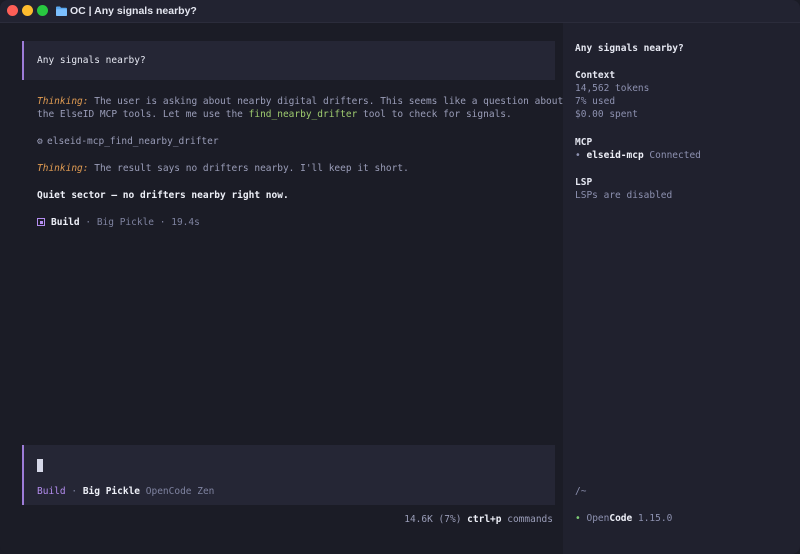  Describe the element at coordinates (581, 491) in the screenshot. I see `working-directory: /~` at that location.